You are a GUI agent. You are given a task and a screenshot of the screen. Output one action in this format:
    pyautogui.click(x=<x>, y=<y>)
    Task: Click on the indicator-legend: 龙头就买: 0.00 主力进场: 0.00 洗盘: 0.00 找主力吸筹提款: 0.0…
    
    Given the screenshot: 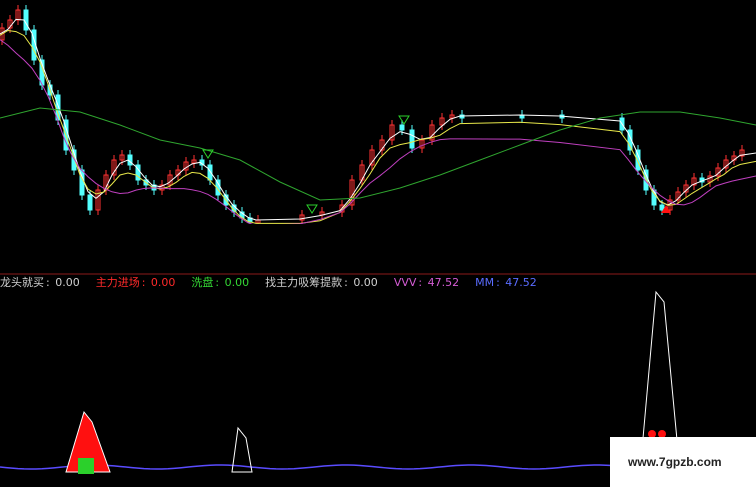 What is the action you would take?
    pyautogui.click(x=276, y=283)
    